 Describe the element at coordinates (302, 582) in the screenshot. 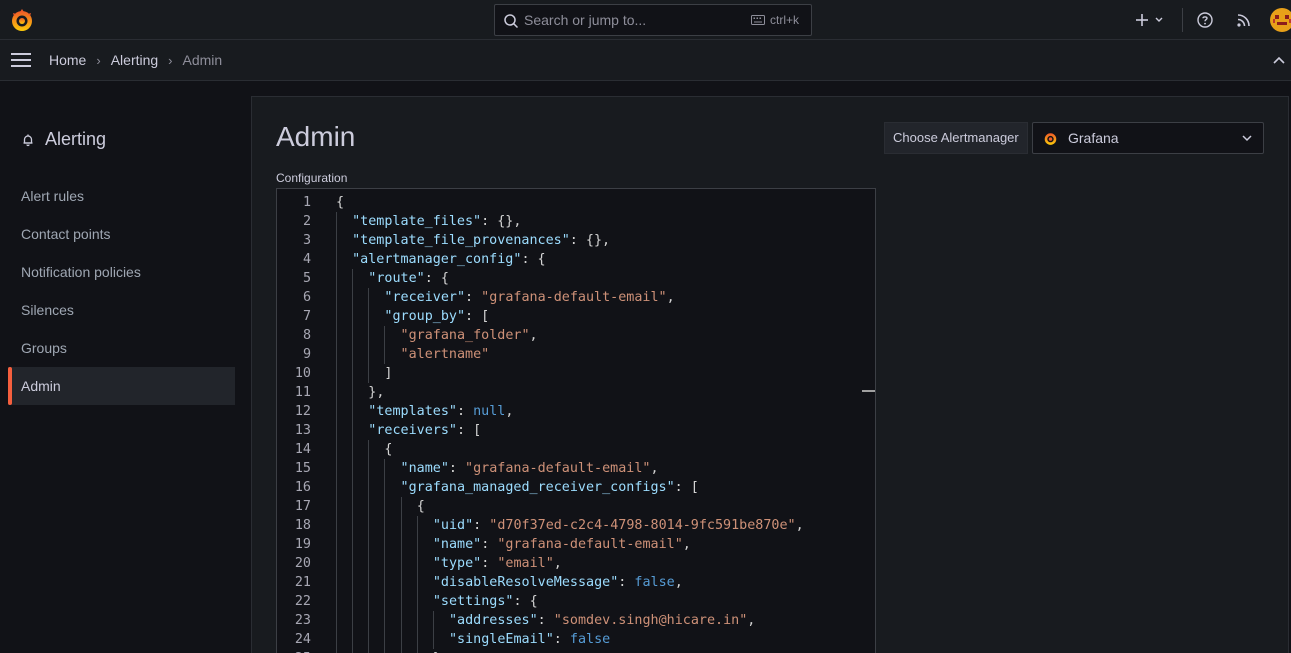

I see `line-number: 21` at that location.